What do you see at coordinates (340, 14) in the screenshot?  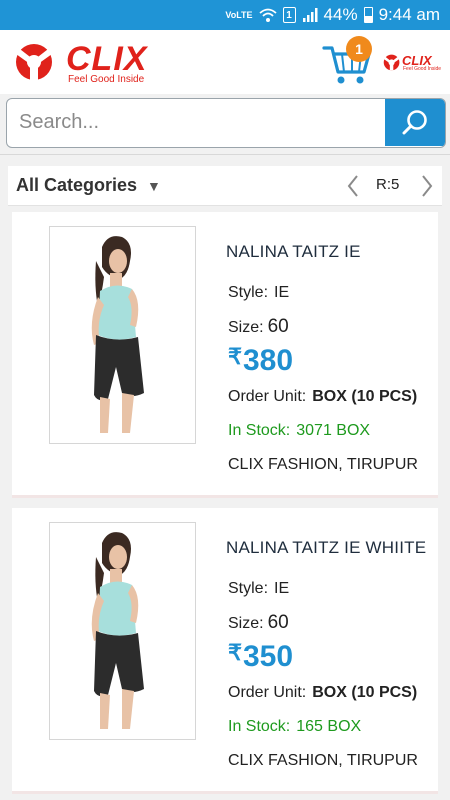 I see `battery-percent: 44%` at bounding box center [340, 14].